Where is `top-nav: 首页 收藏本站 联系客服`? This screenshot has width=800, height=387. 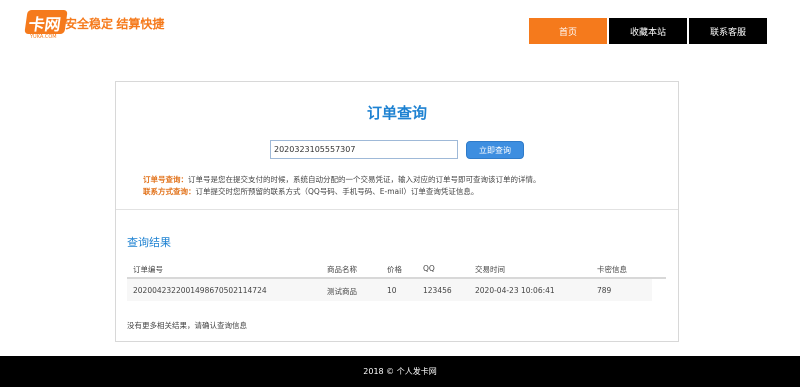 top-nav: 首页 收藏本站 联系客服 is located at coordinates (647, 31).